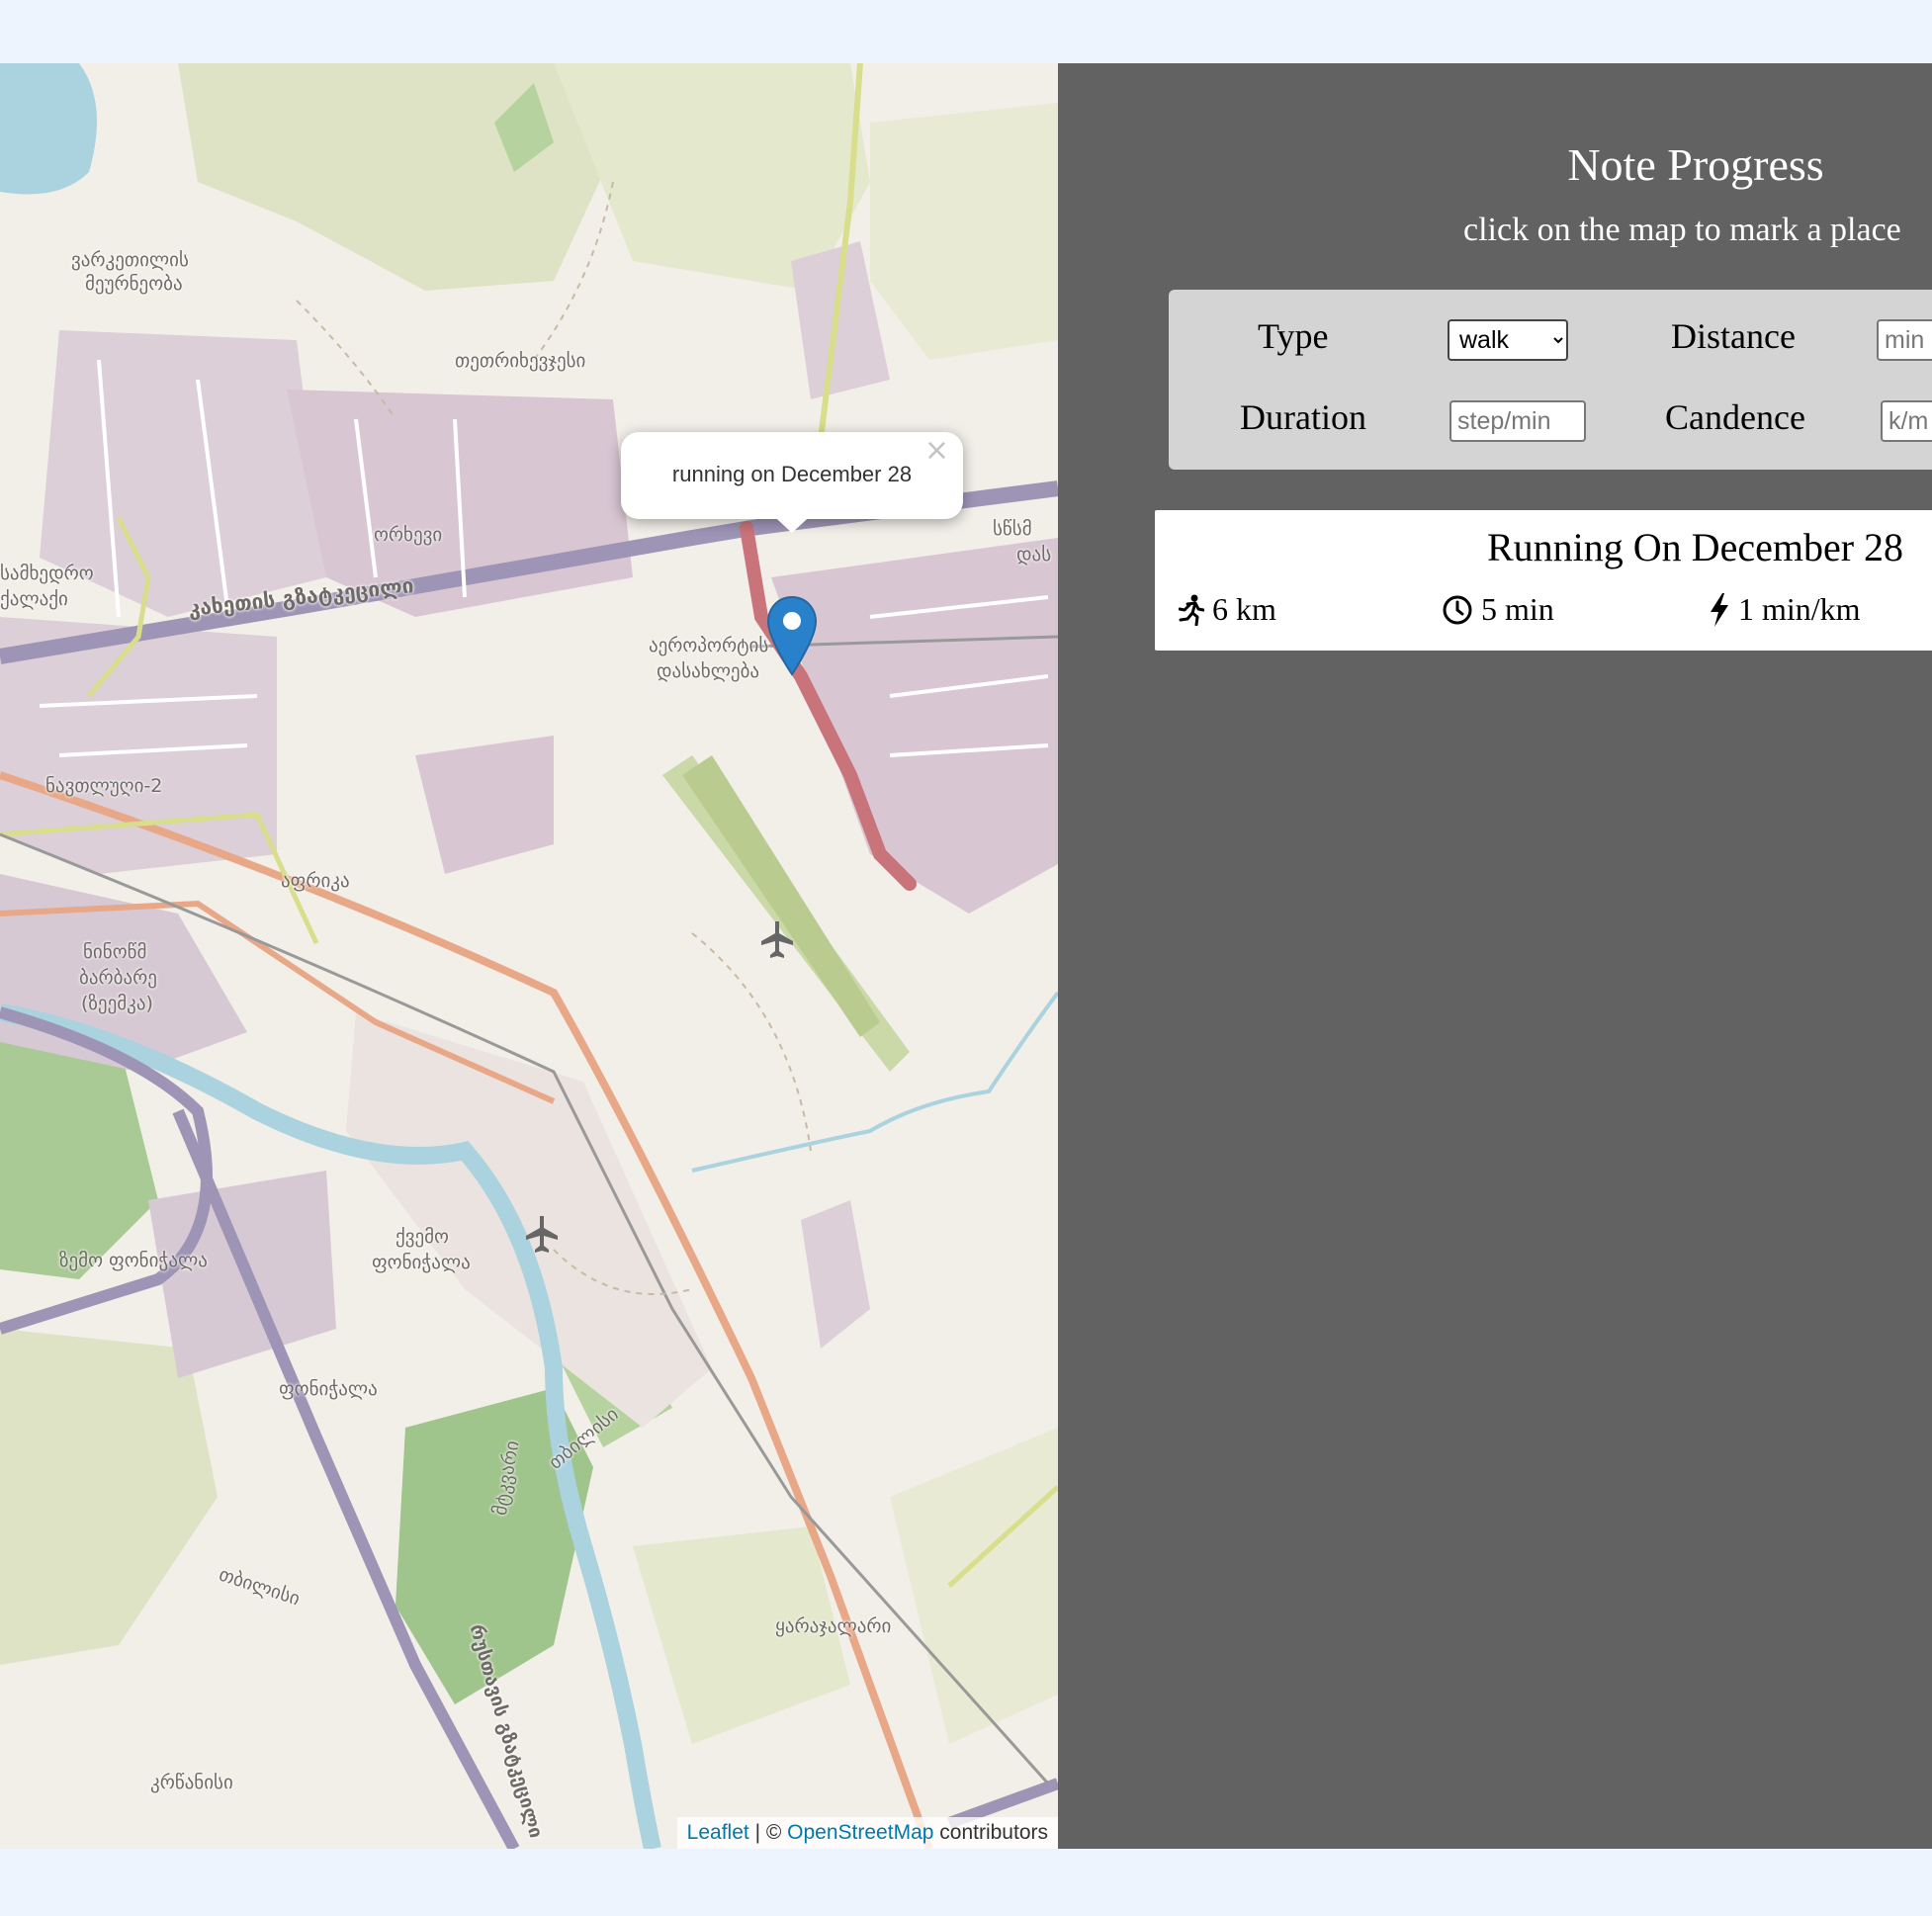  Describe the element at coordinates (860, 1832) in the screenshot. I see `openstreetmap-link: OpenStreetMap` at that location.